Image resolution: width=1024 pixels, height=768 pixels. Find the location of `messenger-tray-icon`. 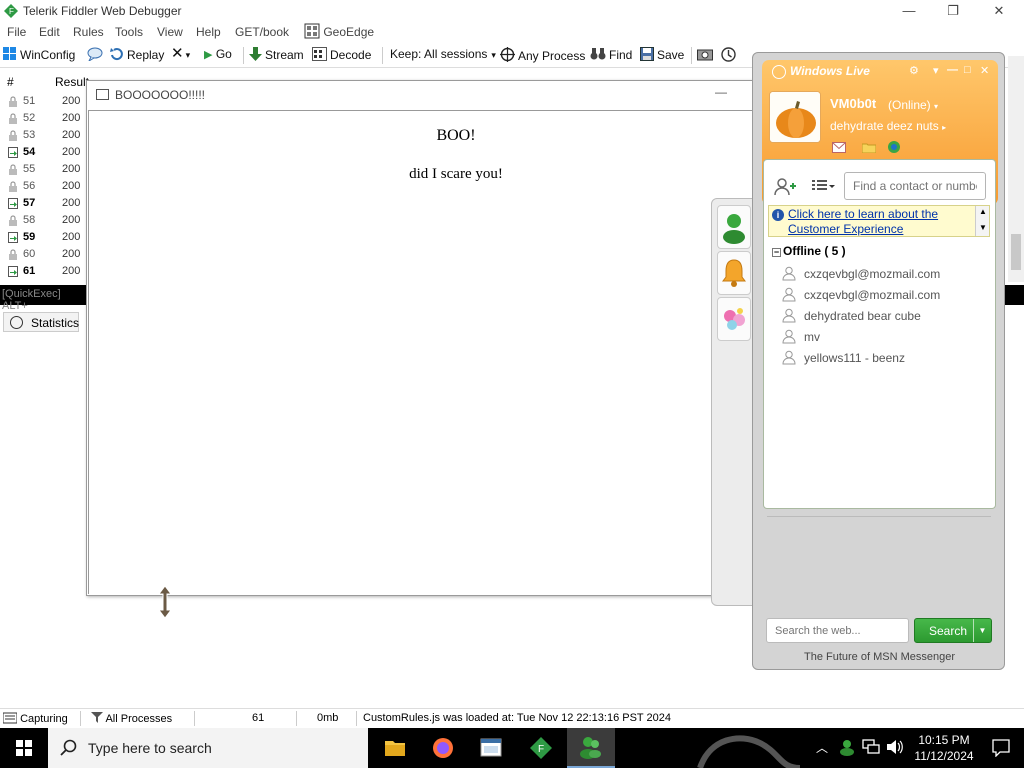

messenger-tray-icon is located at coordinates (847, 747).